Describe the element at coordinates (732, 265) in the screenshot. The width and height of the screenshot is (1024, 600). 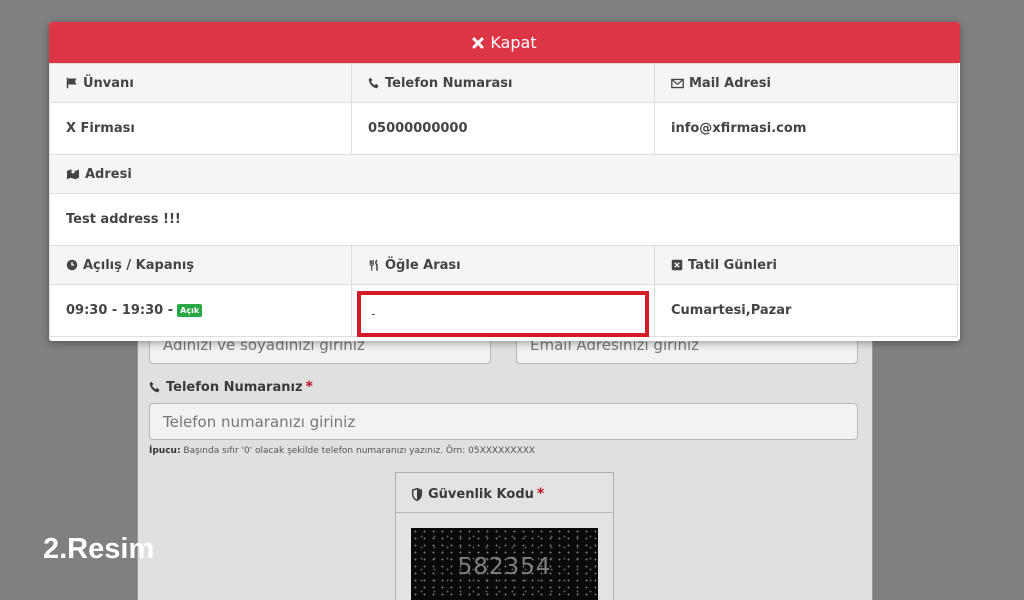
I see `holidays-header-text: Tatil Günleri` at that location.